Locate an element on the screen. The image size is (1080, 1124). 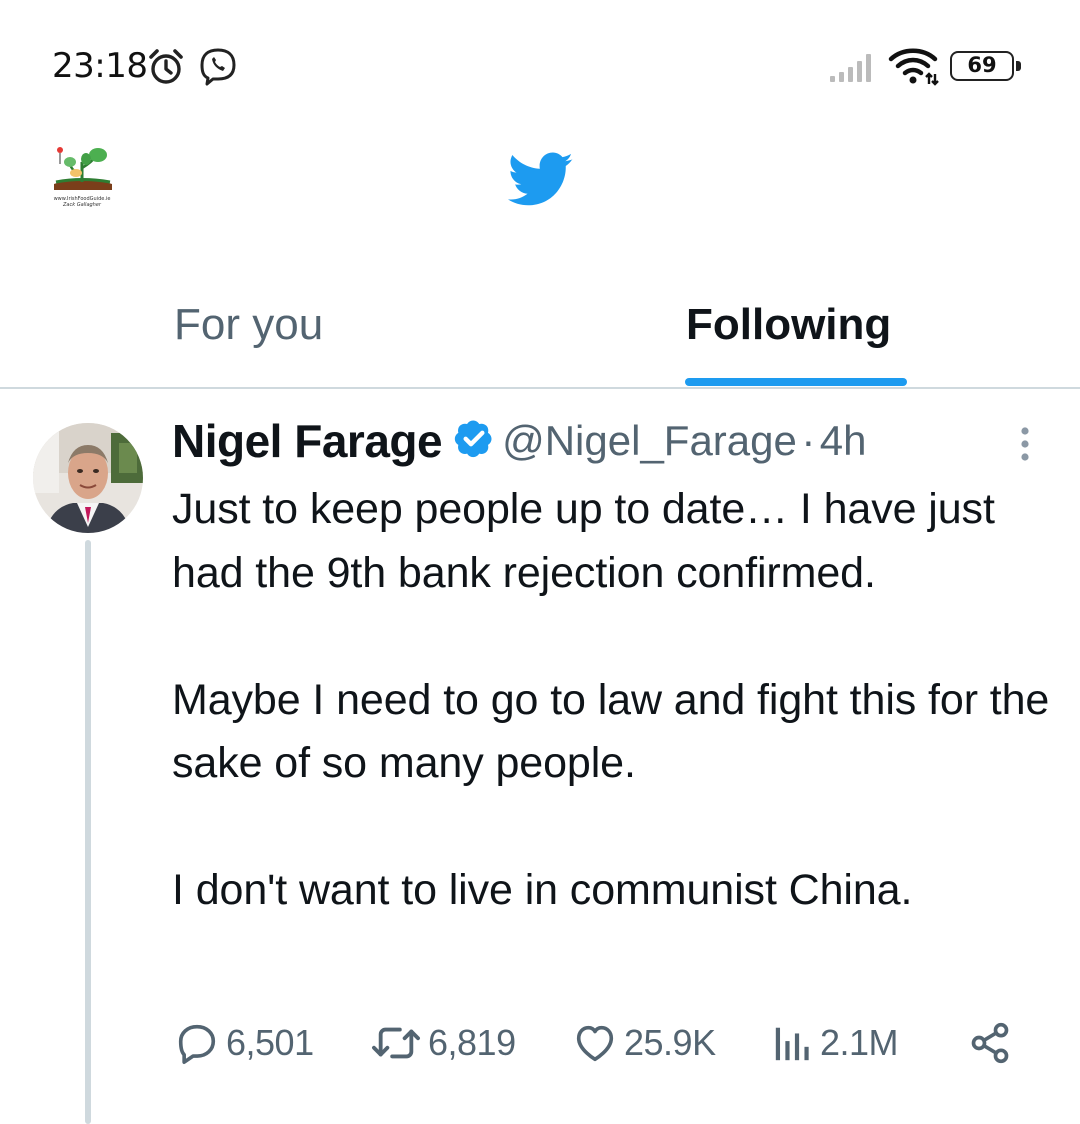
author-photo is located at coordinates (88, 478).